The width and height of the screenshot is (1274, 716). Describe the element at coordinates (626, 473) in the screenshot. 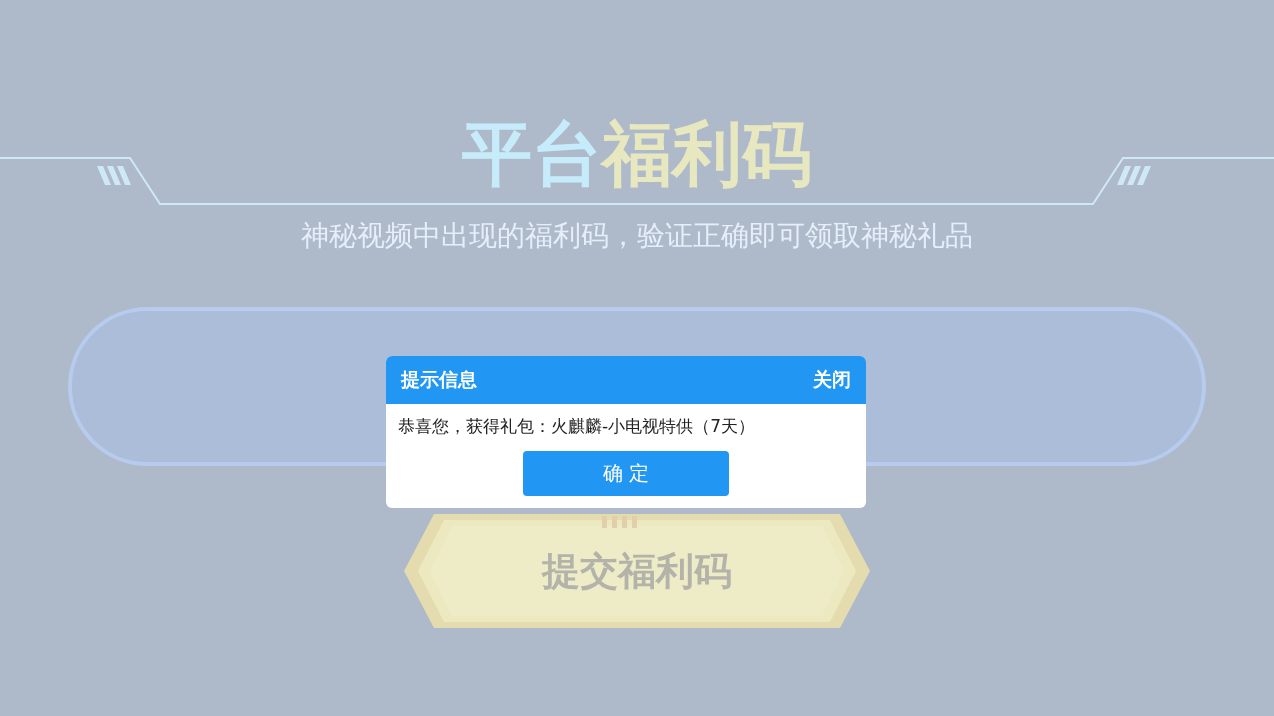

I see `confirm-button: 确 定` at that location.